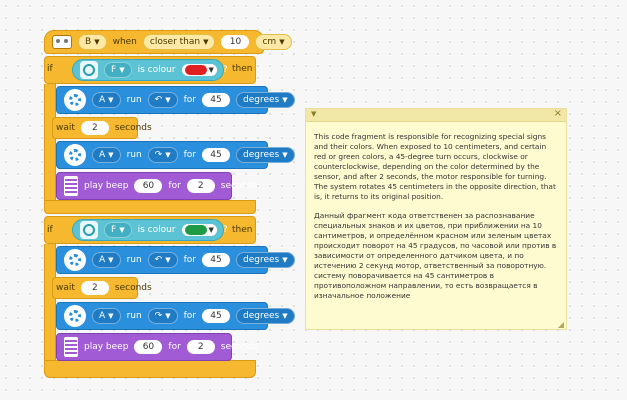 The width and height of the screenshot is (627, 400). What do you see at coordinates (273, 42) in the screenshot?
I see `unit-select: cm ▼` at bounding box center [273, 42].